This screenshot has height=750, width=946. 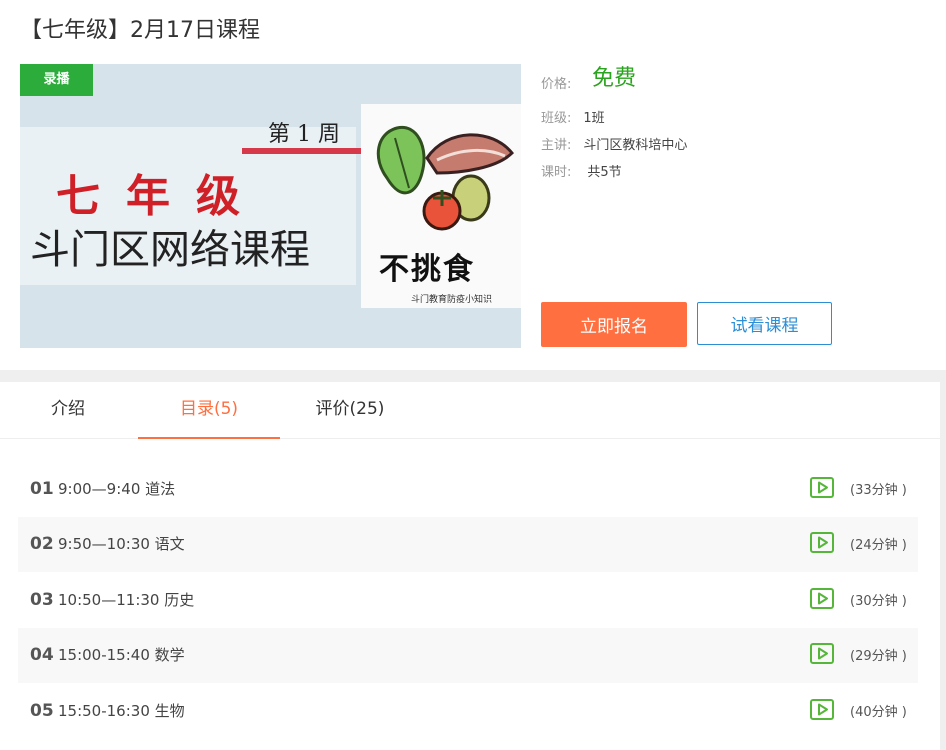 I want to click on recorded-badge: 录播, so click(x=56, y=80).